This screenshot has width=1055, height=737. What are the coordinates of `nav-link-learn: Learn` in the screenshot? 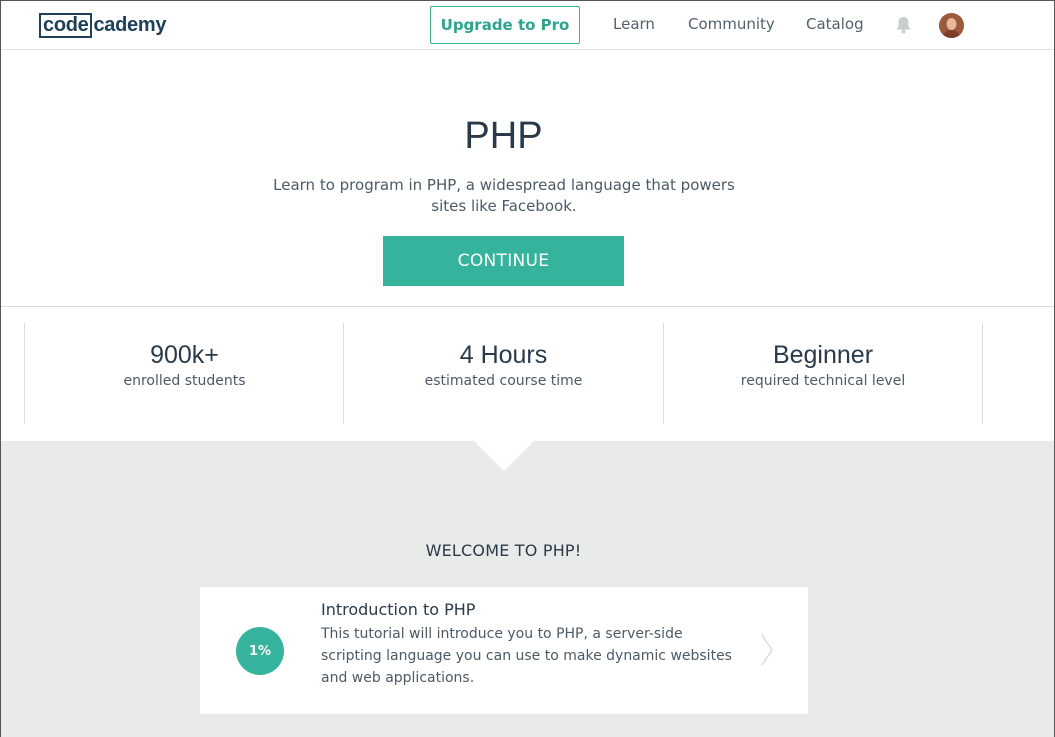 It's located at (634, 24).